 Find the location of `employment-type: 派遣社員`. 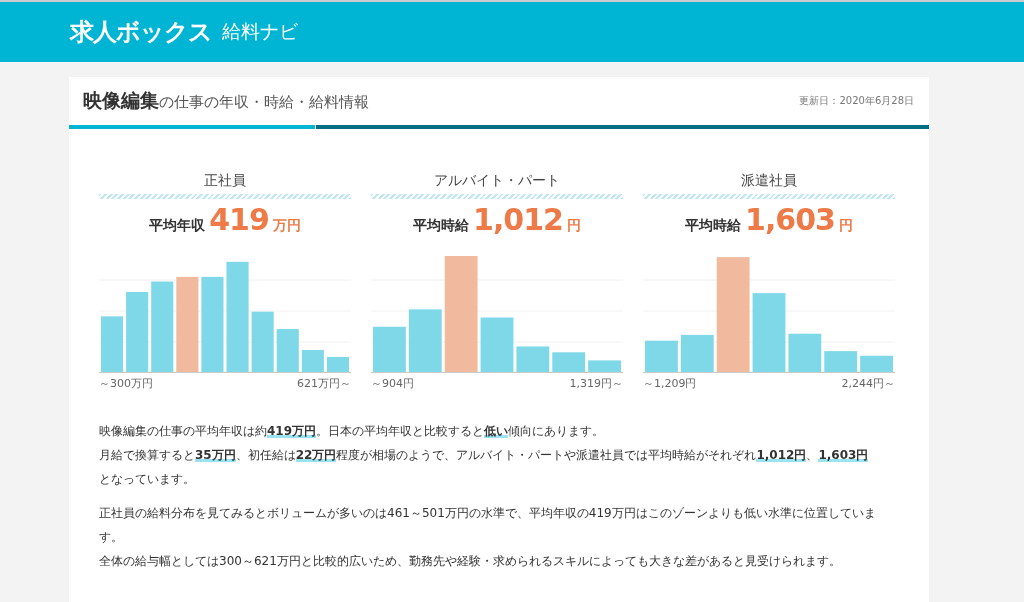

employment-type: 派遣社員 is located at coordinates (769, 181).